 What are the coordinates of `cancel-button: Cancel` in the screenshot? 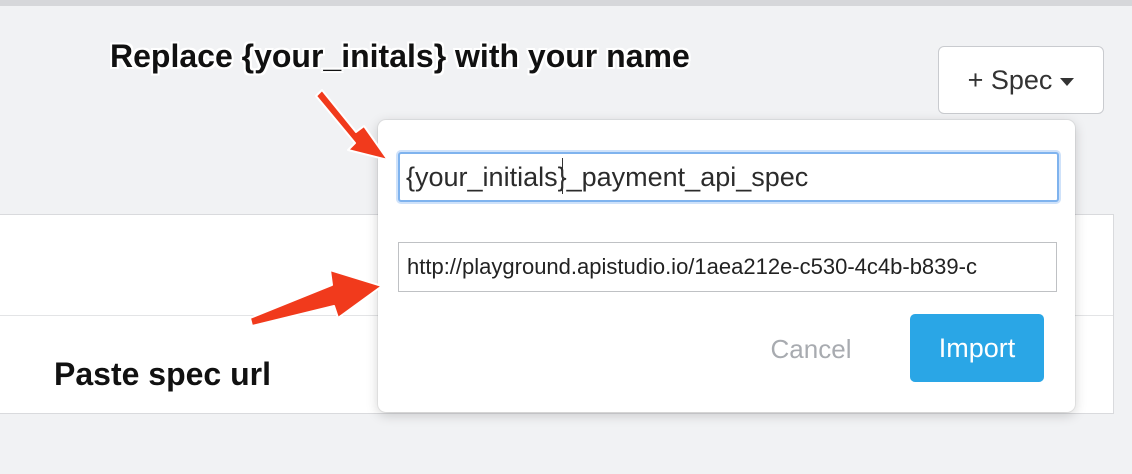 It's located at (811, 349).